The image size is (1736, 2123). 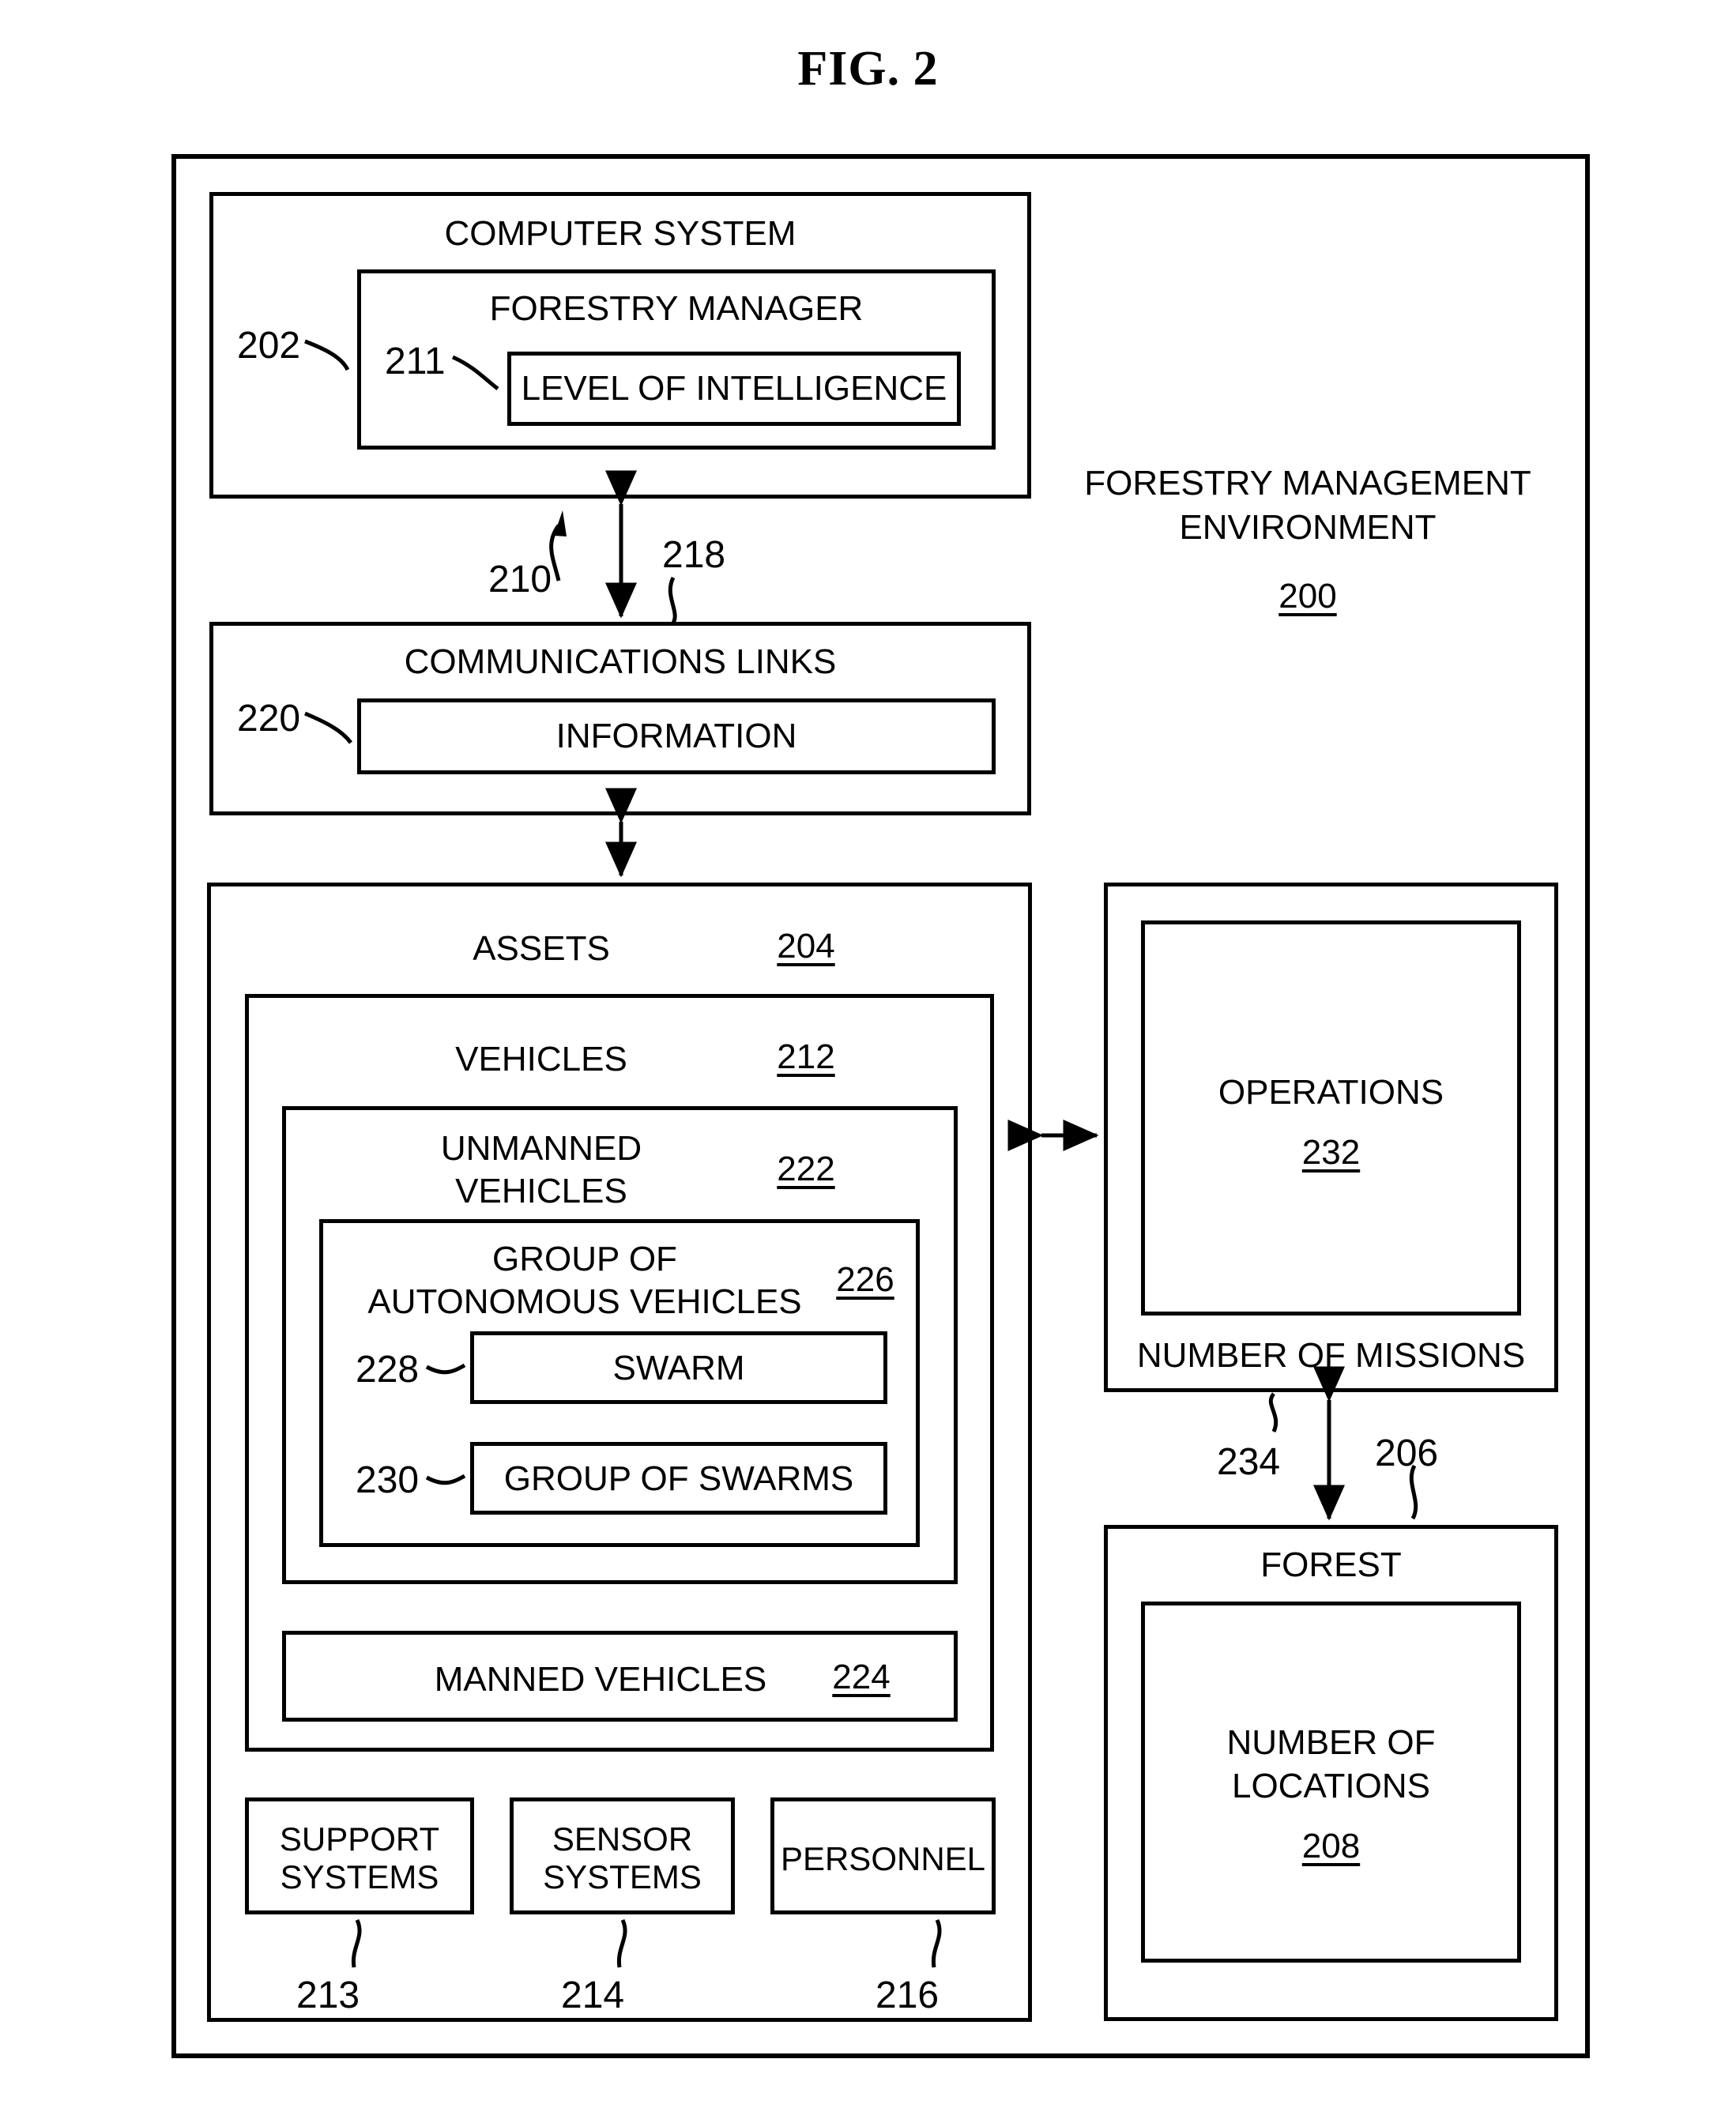 I want to click on forest-label: FOREST, so click(x=1331, y=1564).